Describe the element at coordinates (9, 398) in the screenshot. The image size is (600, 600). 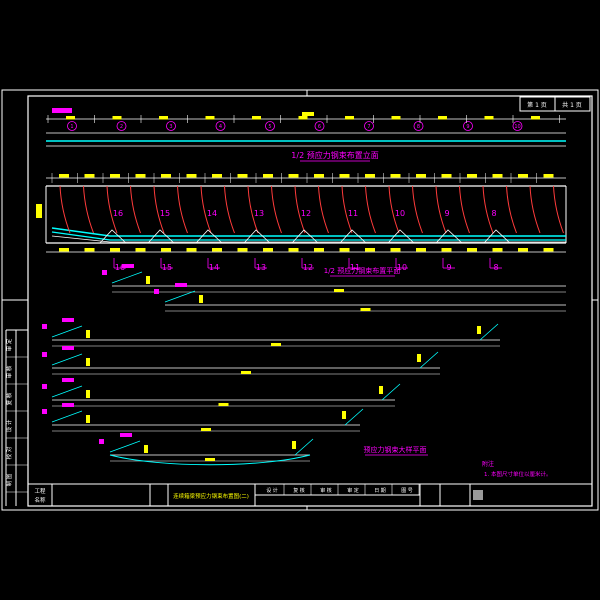
I see `side-signature-label: 复 核` at that location.